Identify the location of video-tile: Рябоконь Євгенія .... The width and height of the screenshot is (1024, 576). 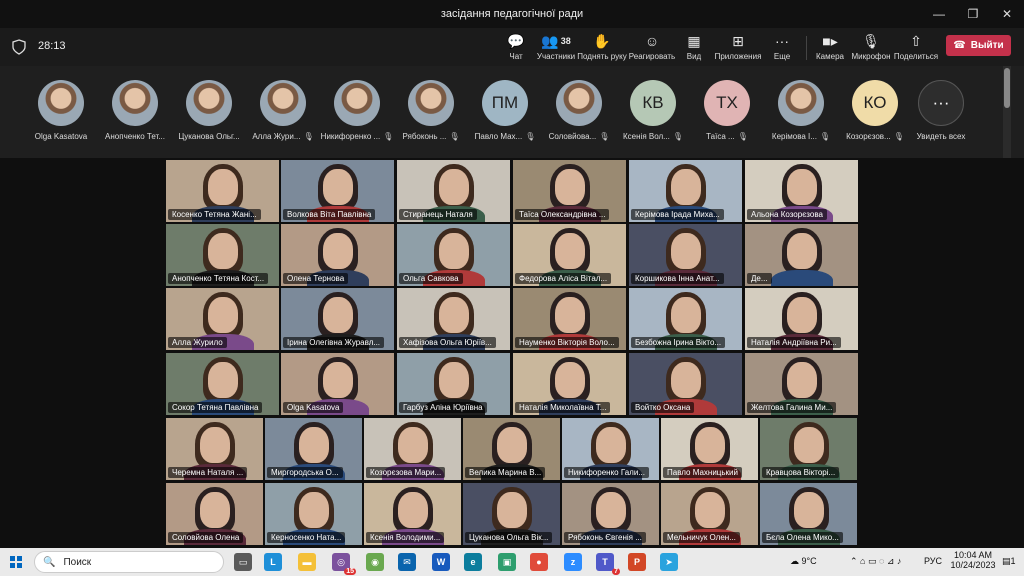
(610, 514).